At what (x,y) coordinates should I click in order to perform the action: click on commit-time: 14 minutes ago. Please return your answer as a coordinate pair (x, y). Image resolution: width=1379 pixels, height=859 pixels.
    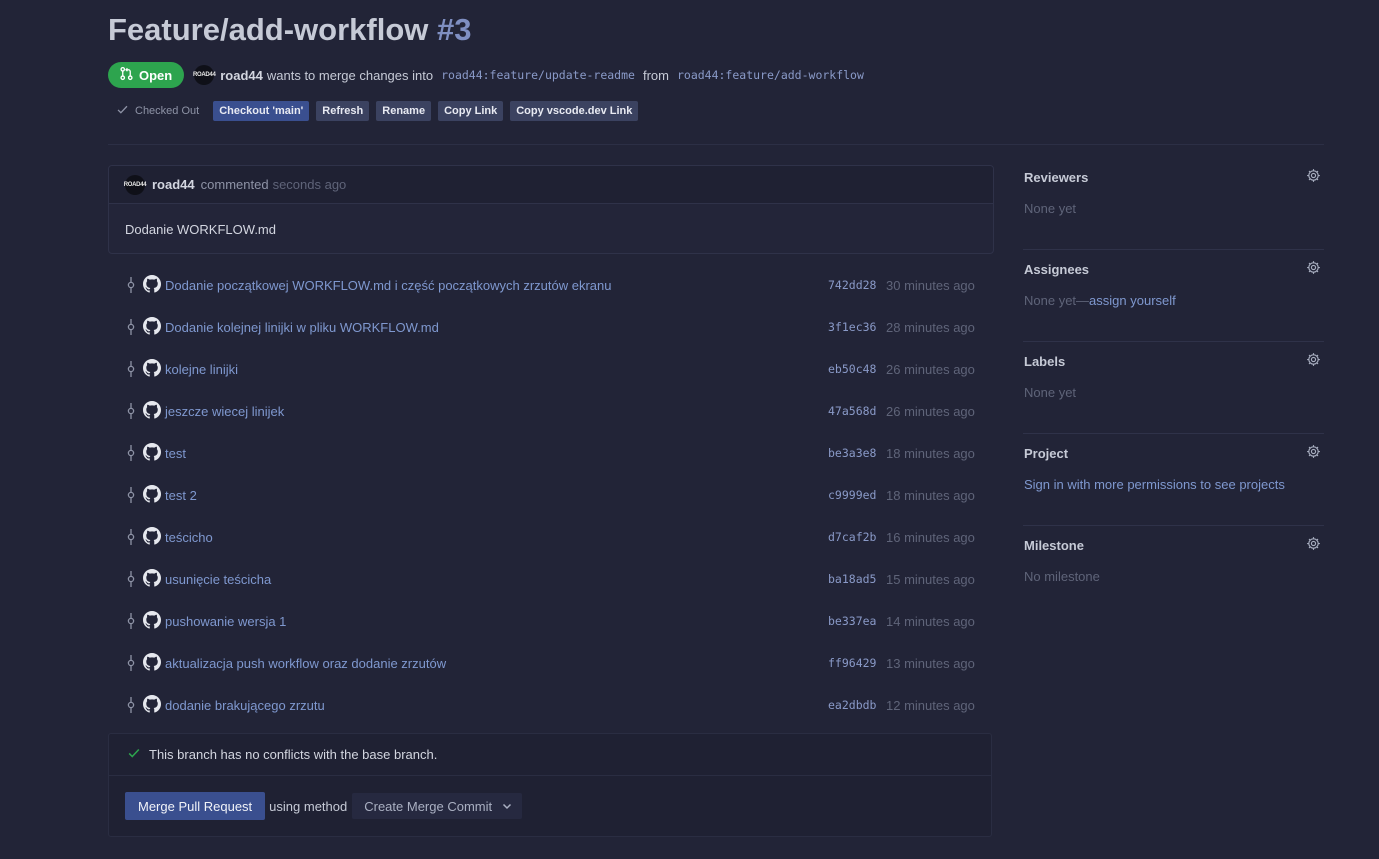
    Looking at the image, I should click on (930, 621).